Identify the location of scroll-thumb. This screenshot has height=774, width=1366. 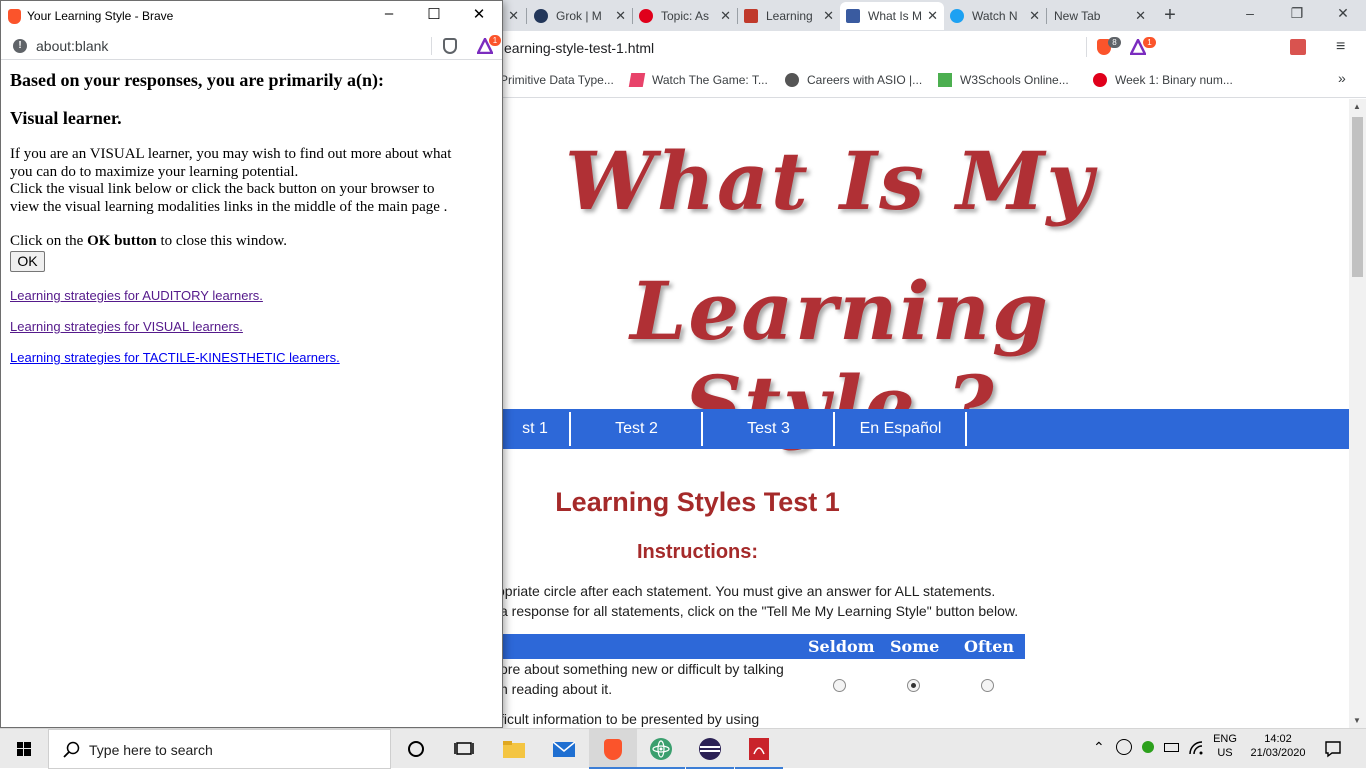
(1357, 197).